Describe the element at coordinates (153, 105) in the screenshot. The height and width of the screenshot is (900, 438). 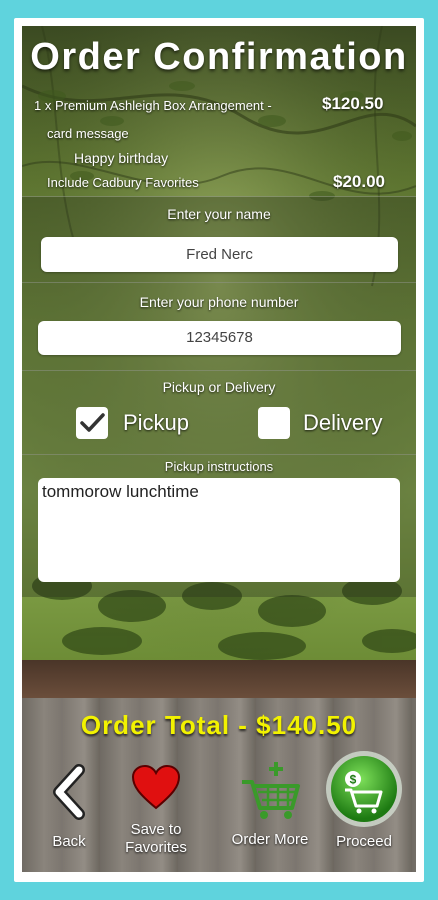
I see `order-item-line: 1 x Premium Ashleigh Box Arrangement -` at that location.